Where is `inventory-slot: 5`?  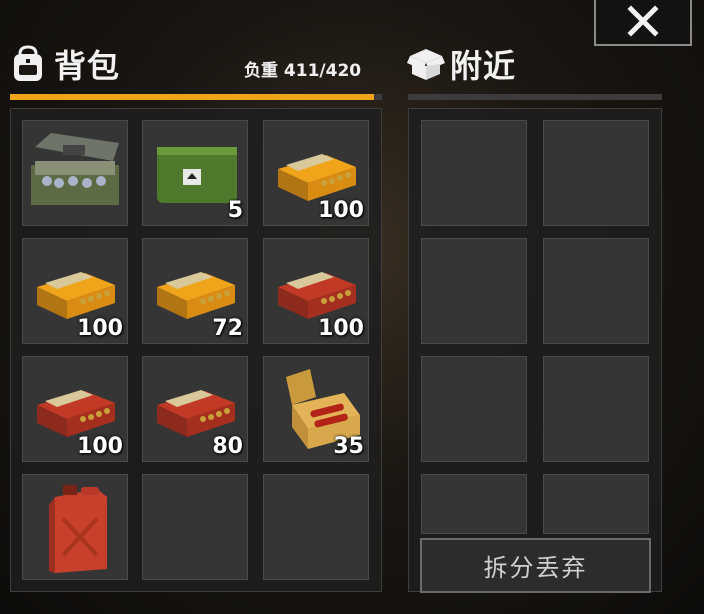 inventory-slot: 5 is located at coordinates (195, 173).